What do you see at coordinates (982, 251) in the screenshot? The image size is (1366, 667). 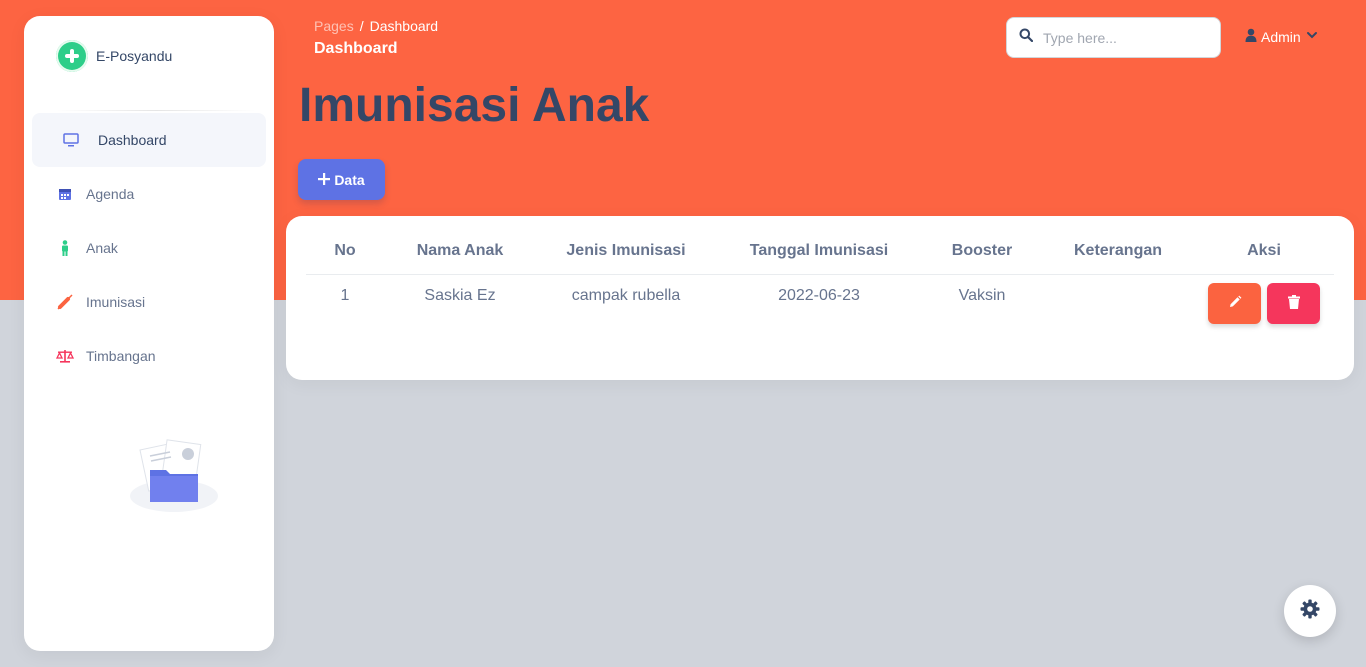 I see `column-header-booster: Booster` at bounding box center [982, 251].